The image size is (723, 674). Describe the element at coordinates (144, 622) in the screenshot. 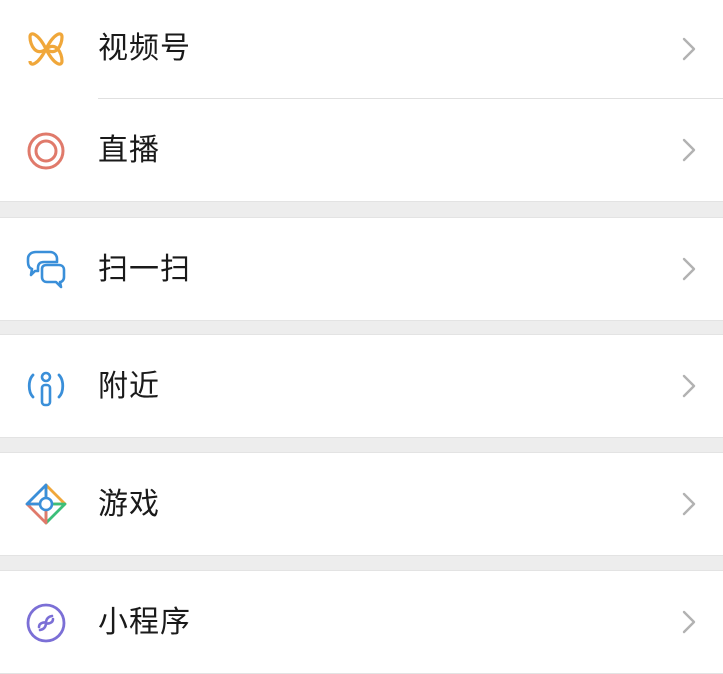

I see `menu-item-mini-programs-label: 小程序` at that location.